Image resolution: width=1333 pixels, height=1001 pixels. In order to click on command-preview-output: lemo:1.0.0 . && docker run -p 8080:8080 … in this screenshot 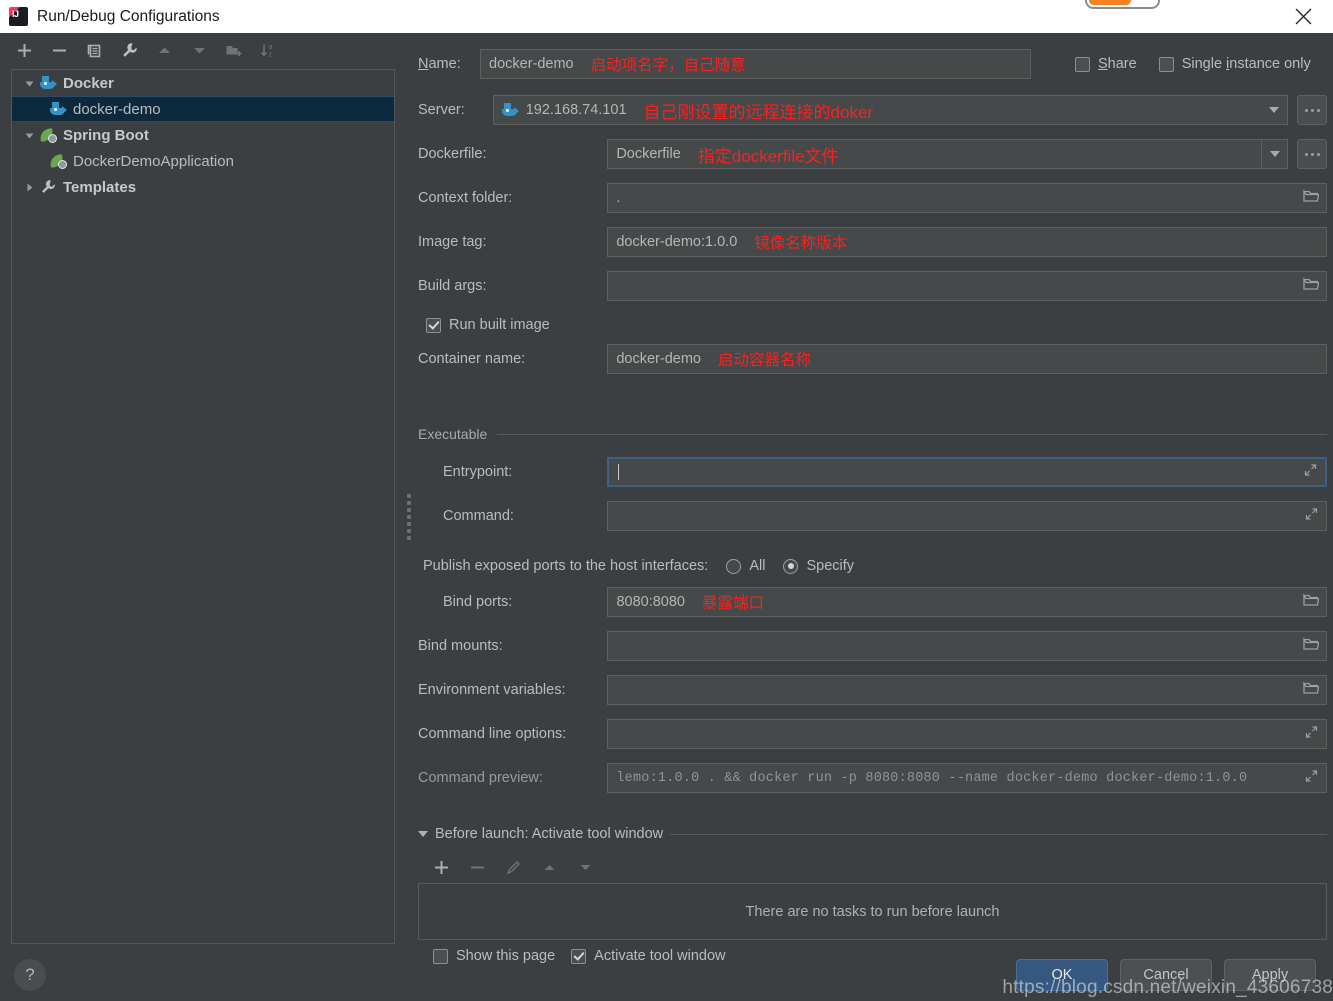, I will do `click(967, 778)`.